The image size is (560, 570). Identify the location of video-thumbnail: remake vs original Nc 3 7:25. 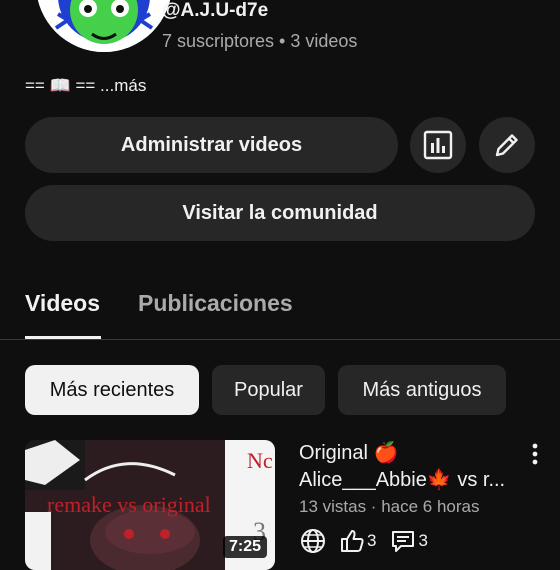
(150, 505).